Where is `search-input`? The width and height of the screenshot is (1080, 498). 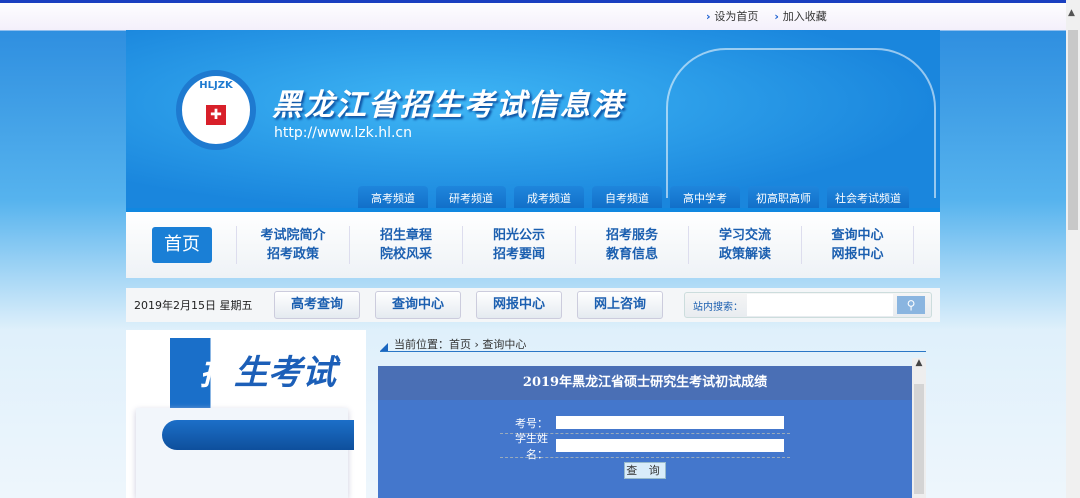
search-input is located at coordinates (820, 305).